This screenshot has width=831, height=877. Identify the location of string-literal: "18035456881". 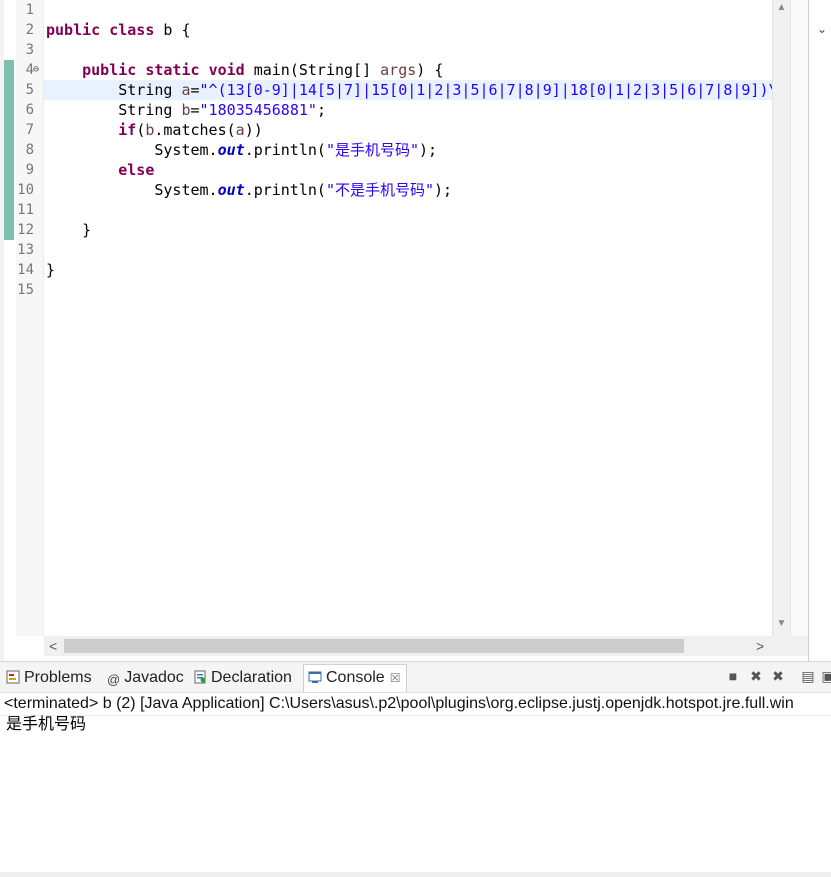
(258, 110).